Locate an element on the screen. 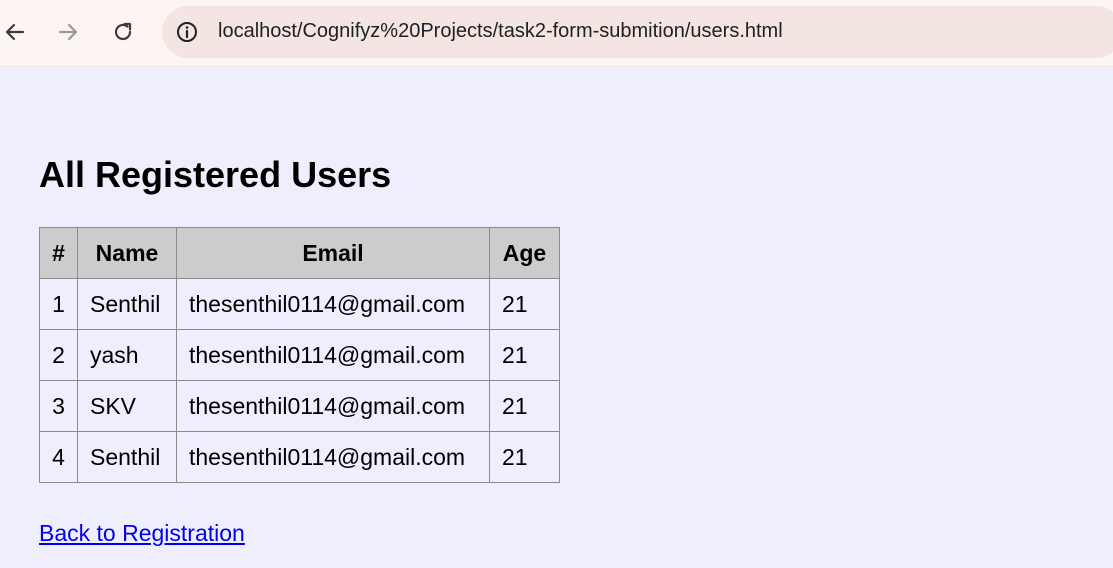  table-row: 1 Senthil thesenthil0114@gmail.com 21 is located at coordinates (299, 304).